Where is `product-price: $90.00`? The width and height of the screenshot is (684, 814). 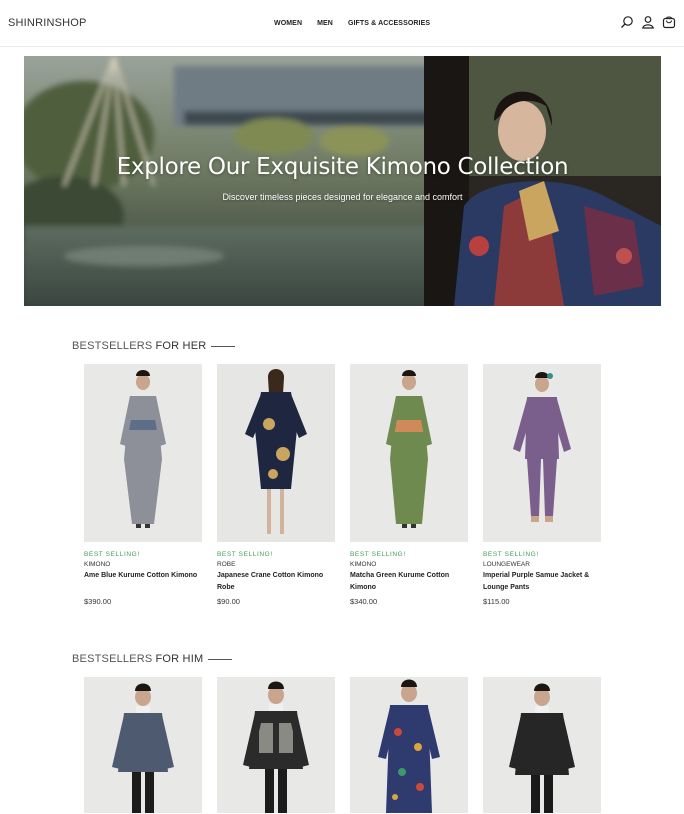
product-price: $90.00 is located at coordinates (228, 601).